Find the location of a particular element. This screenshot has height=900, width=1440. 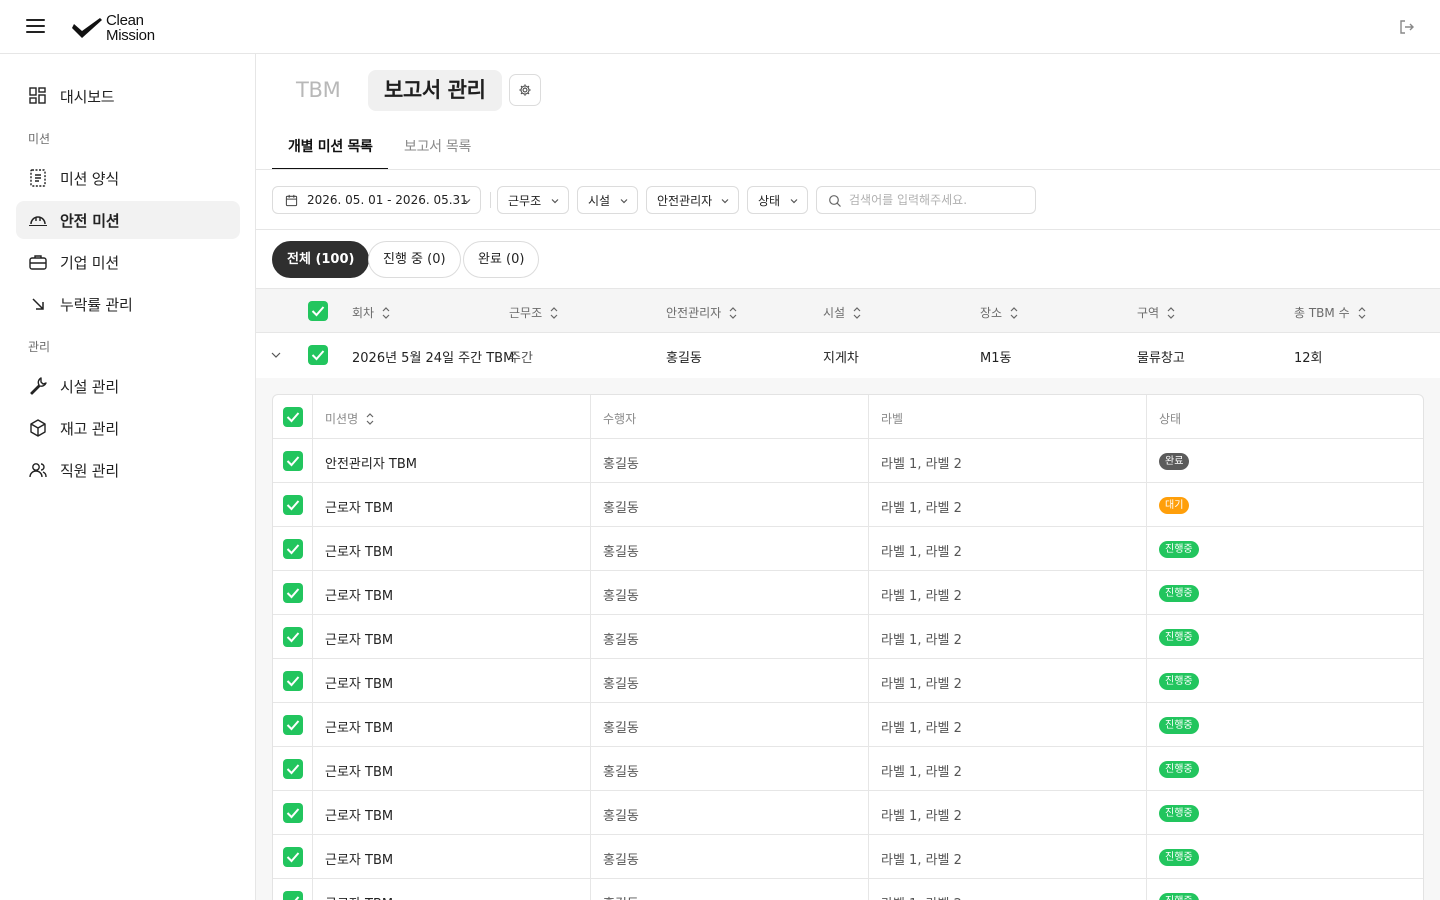

settings-button is located at coordinates (525, 90).